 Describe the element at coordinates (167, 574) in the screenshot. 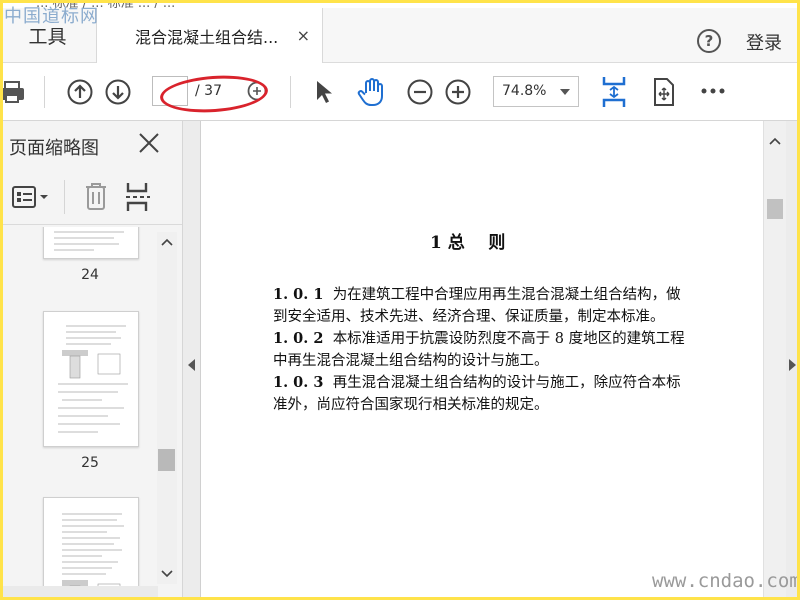

I see `scroll-down-icon` at that location.